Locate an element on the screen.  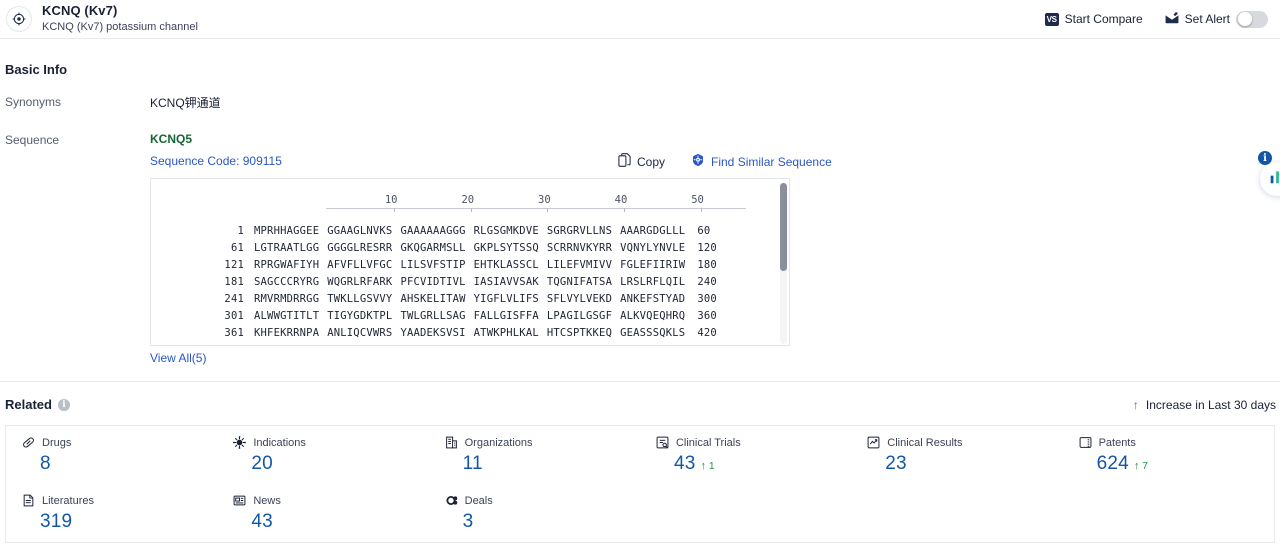
increase-legend-label: Increase in Last 30 days is located at coordinates (1210, 405).